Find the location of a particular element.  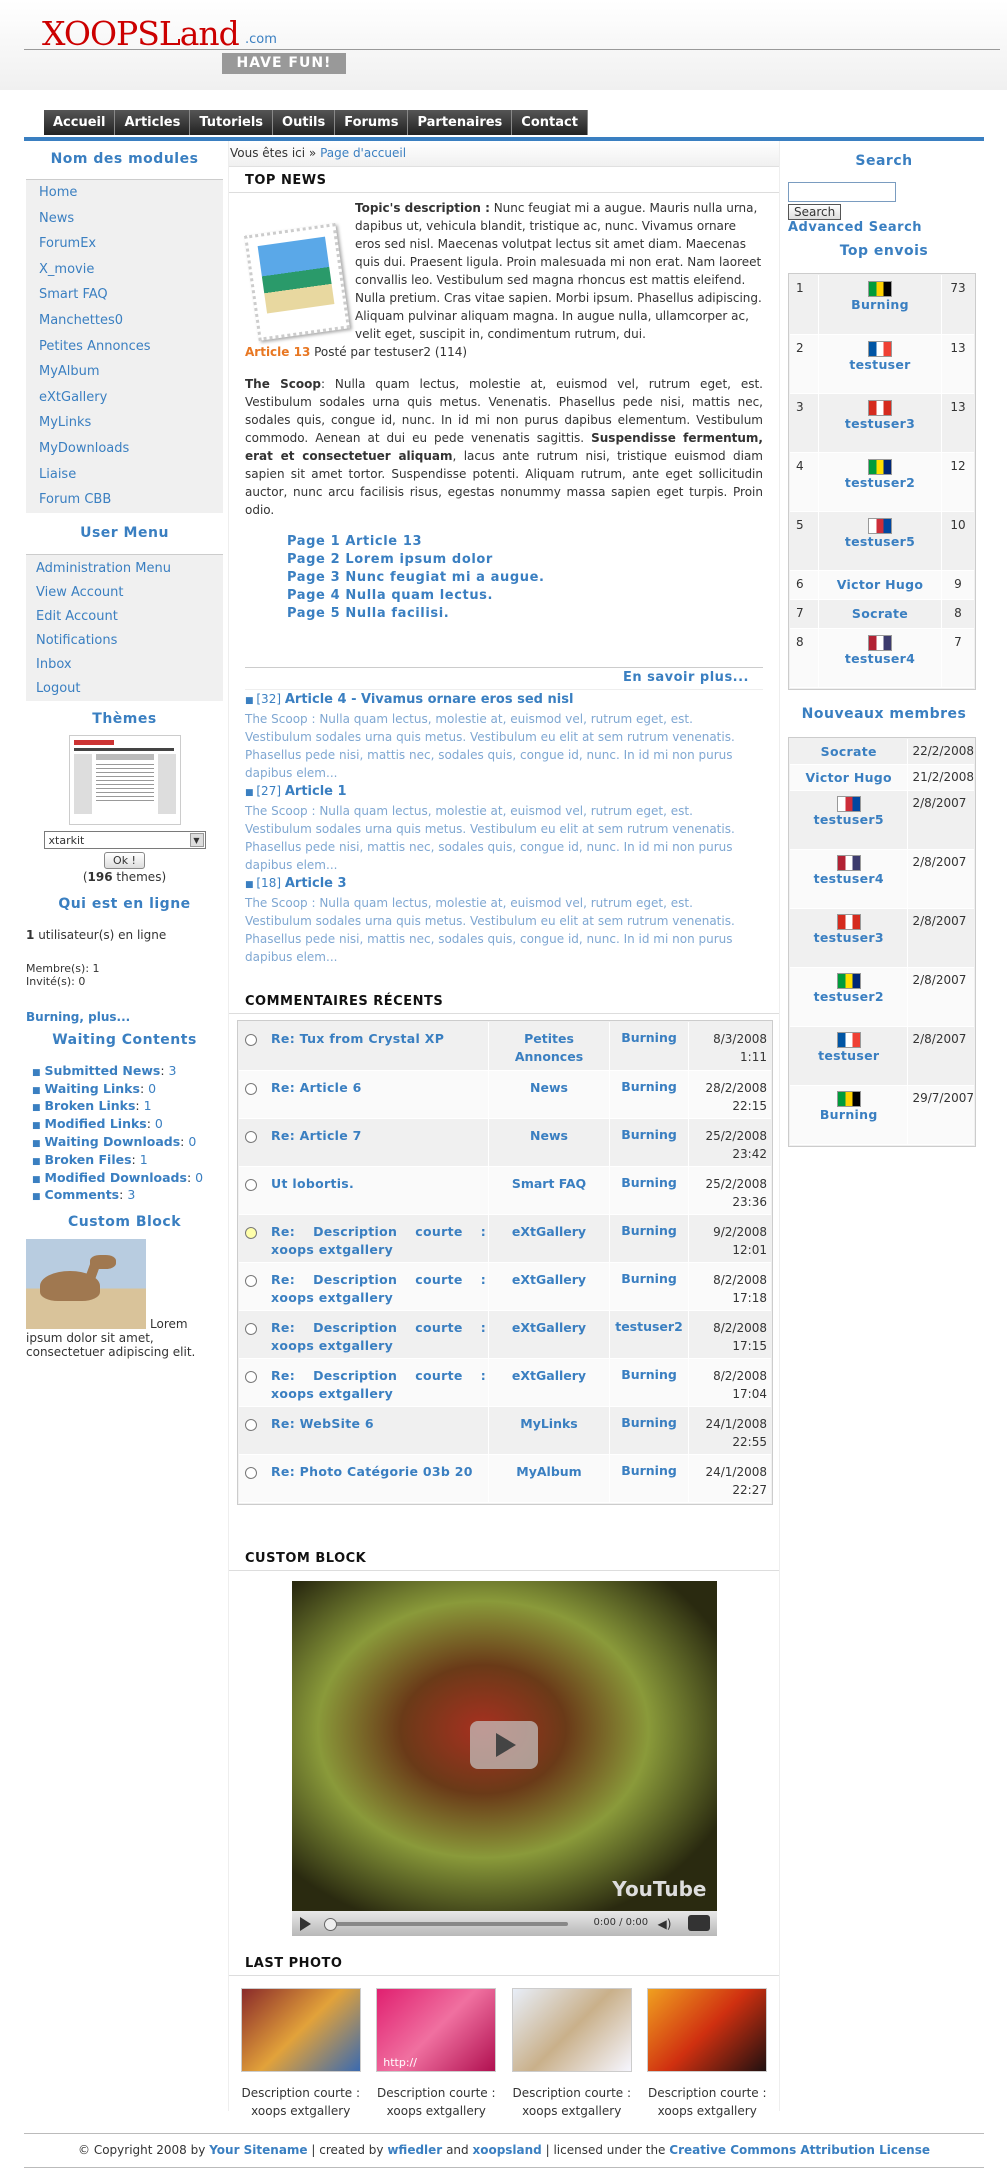

waiting-item: ■ Modified Links: 0 is located at coordinates (127, 1124).